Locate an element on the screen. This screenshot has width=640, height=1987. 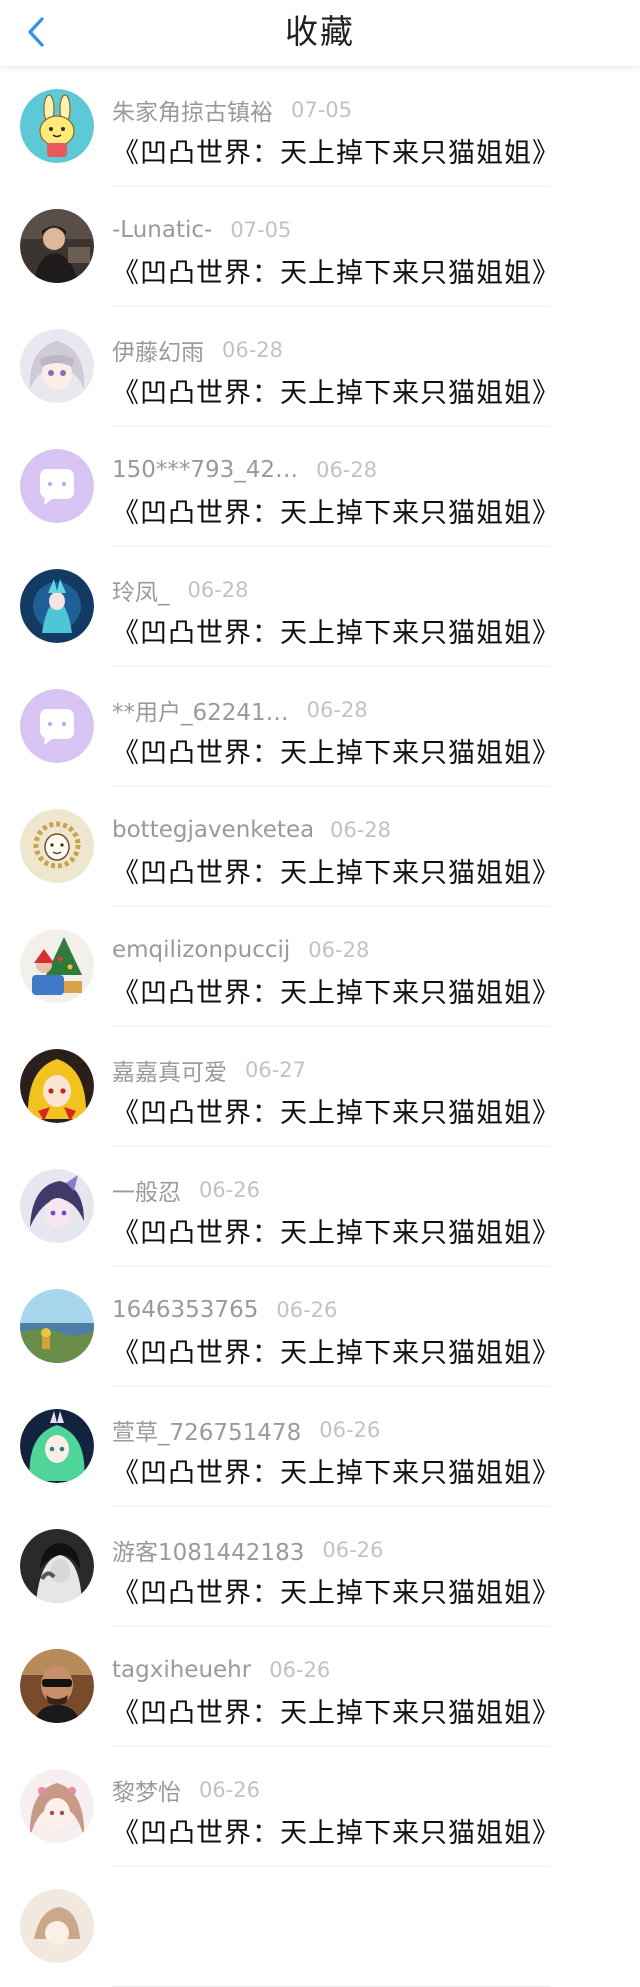
header-bar: 收藏 is located at coordinates (320, 33).